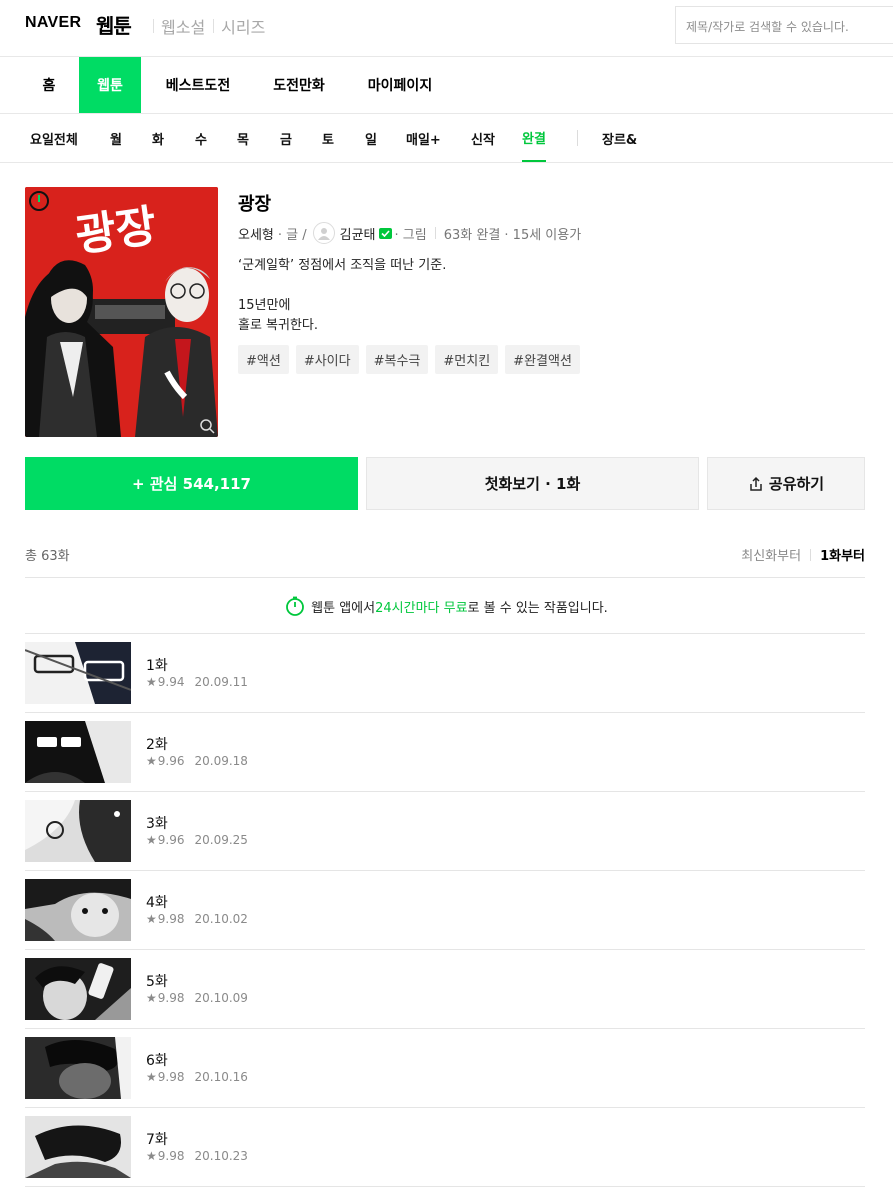 Image resolution: width=893 pixels, height=1190 pixels. Describe the element at coordinates (256, 233) in the screenshot. I see `writer-link: 오세형` at that location.